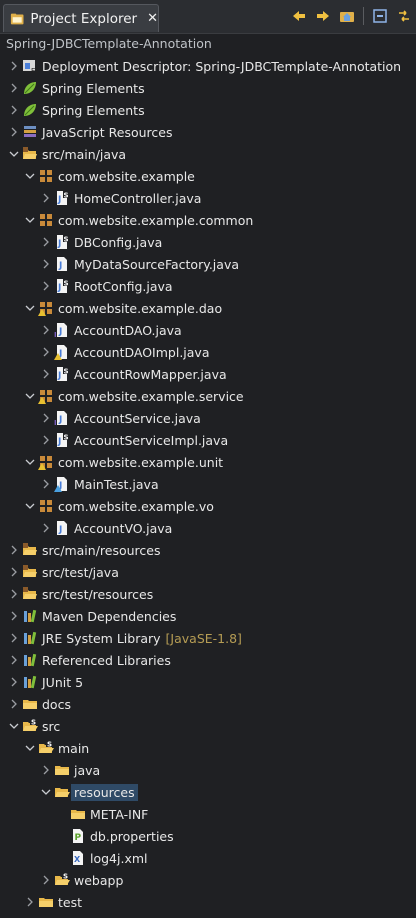  What do you see at coordinates (208, 198) in the screenshot?
I see `tree-item: J S HomeController.java` at bounding box center [208, 198].